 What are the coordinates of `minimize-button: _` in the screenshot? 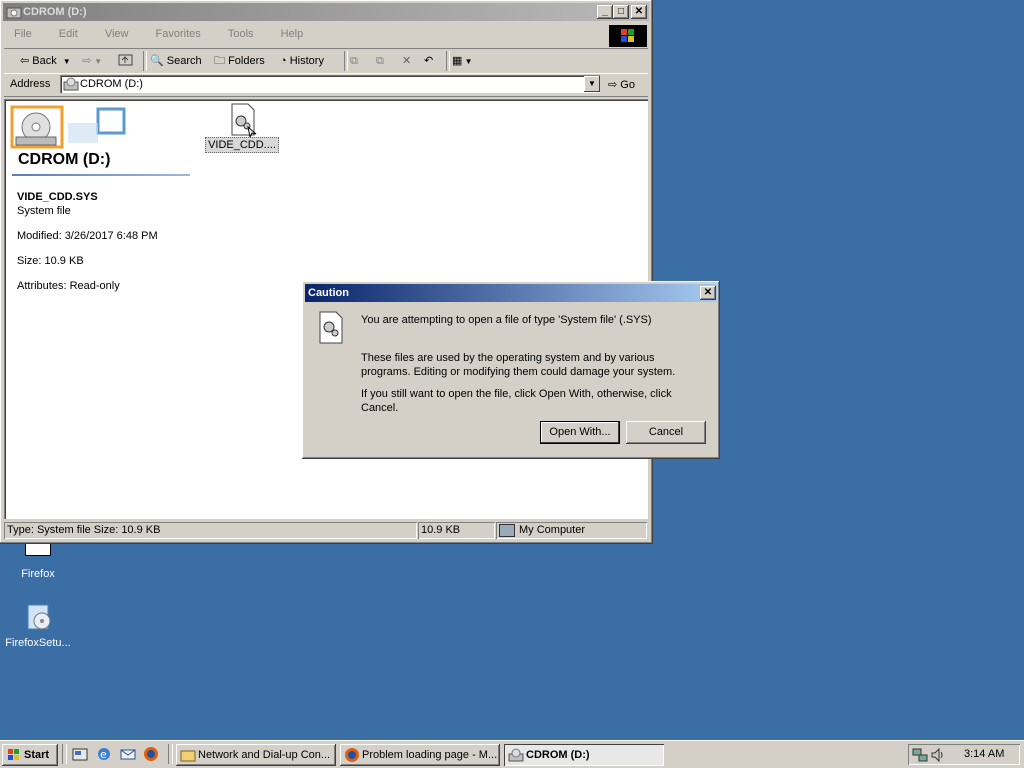 It's located at (605, 12).